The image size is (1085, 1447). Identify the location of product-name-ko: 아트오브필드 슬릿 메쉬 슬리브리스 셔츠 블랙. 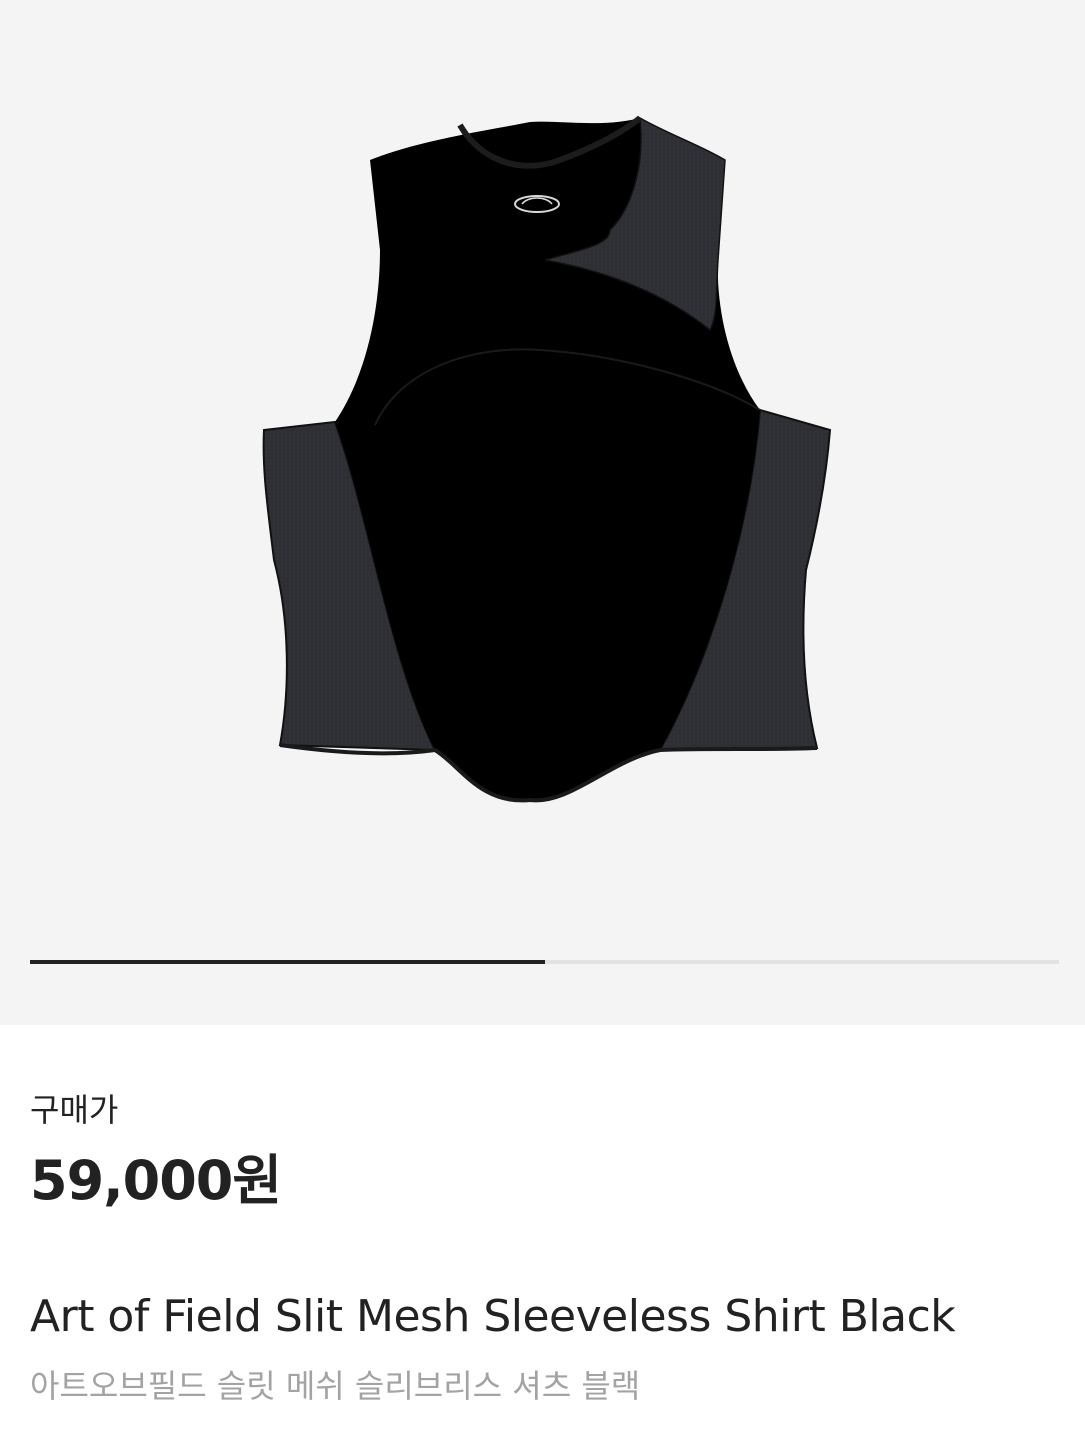
(335, 1386).